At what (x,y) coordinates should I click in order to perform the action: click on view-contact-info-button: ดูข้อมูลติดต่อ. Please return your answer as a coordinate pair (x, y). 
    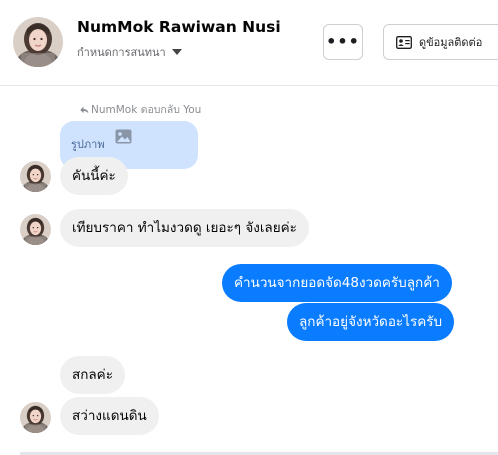
    Looking at the image, I should click on (440, 42).